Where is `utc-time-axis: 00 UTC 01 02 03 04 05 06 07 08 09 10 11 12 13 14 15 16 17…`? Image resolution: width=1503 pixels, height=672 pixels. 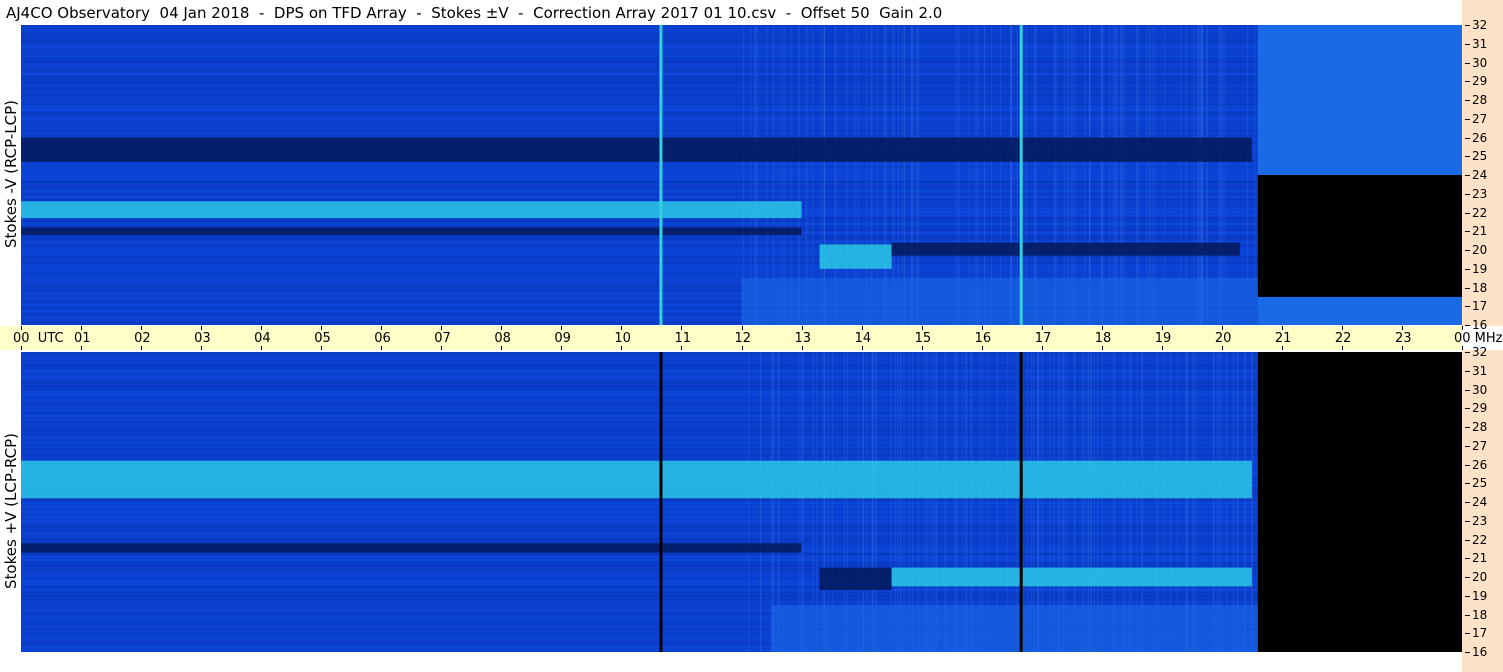
utc-time-axis: 00 UTC 01 02 03 04 05 06 07 08 09 10 11 12 13 14 15 16 17… is located at coordinates (751, 338).